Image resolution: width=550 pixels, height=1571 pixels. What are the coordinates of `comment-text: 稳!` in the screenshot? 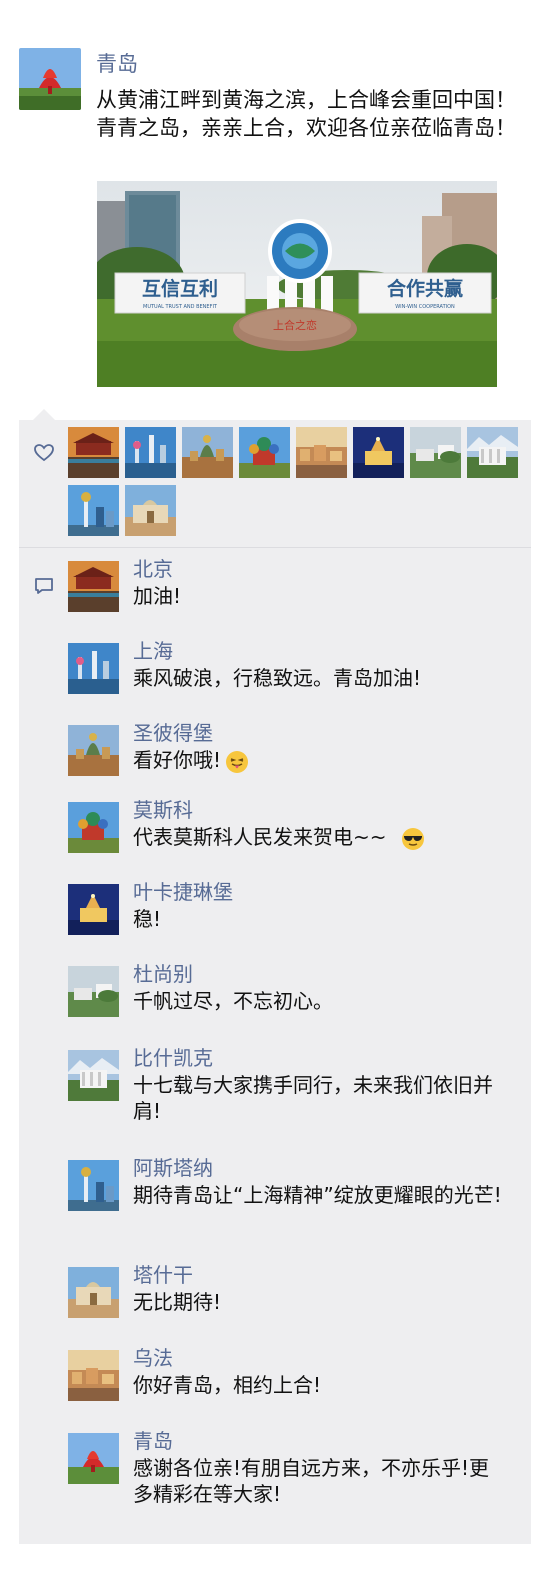 It's located at (147, 919).